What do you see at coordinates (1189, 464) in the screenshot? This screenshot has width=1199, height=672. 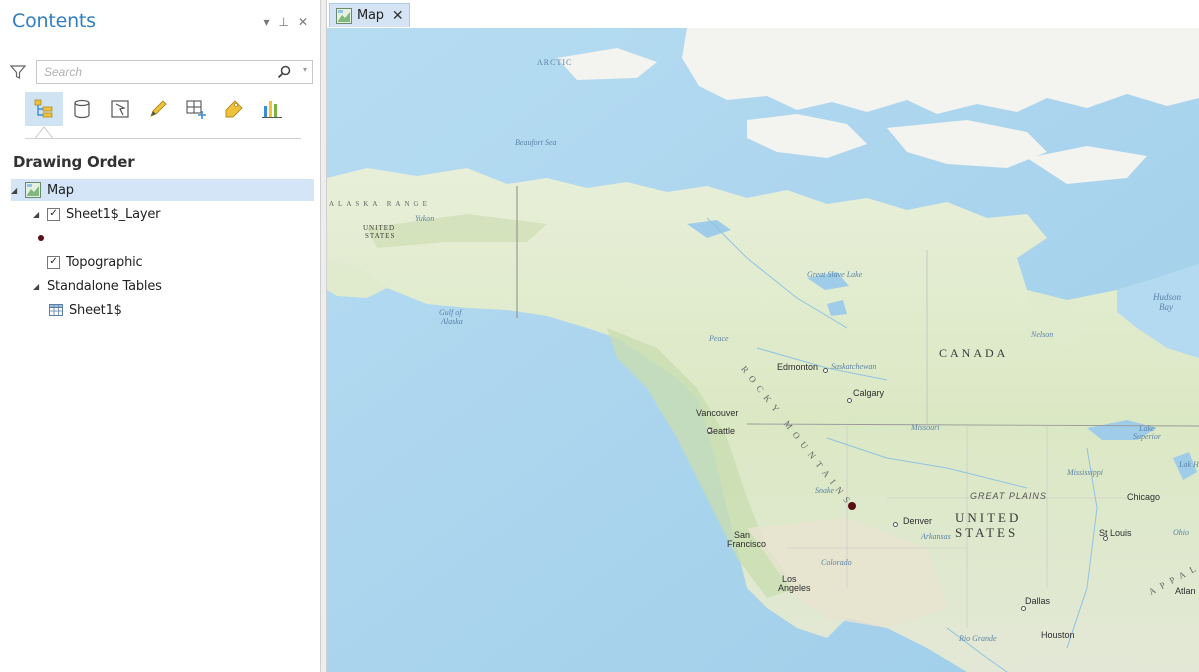 I see `label-lake-huron: Lak Hur` at bounding box center [1189, 464].